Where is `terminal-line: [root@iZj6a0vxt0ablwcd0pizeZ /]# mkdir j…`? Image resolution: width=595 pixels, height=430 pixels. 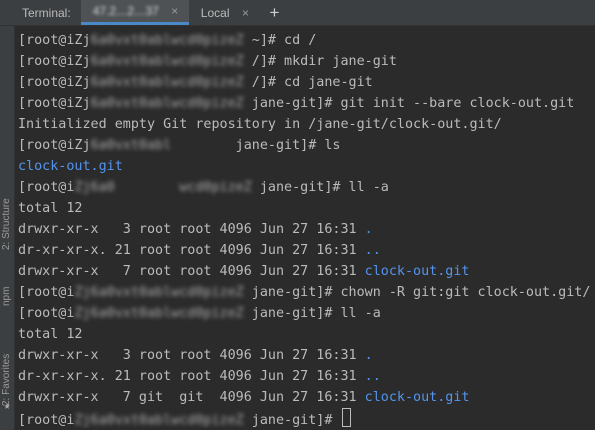
terminal-line: [root@iZj6a0vxt0ablwcd0pizeZ /]# mkdir j… is located at coordinates (306, 61).